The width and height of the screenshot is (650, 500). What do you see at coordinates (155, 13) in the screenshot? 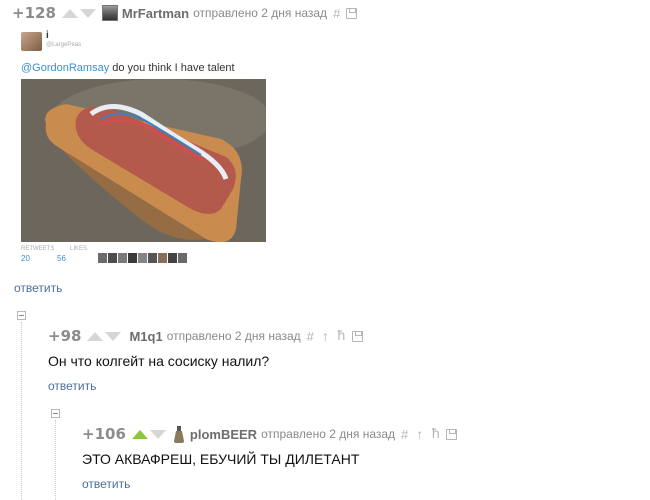
I see `comment-author: MrFartman` at bounding box center [155, 13].